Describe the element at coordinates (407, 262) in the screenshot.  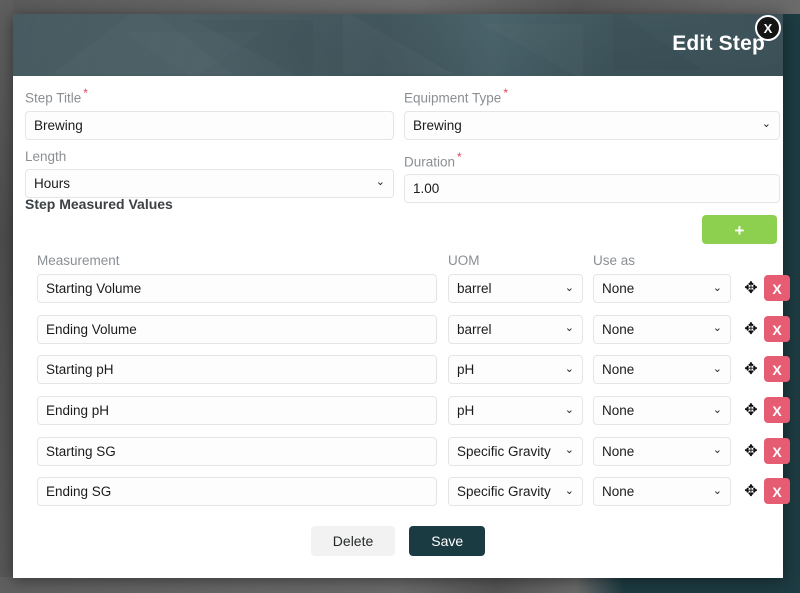
I see `measured-values-column-headers: Measurement UOM Use as` at that location.